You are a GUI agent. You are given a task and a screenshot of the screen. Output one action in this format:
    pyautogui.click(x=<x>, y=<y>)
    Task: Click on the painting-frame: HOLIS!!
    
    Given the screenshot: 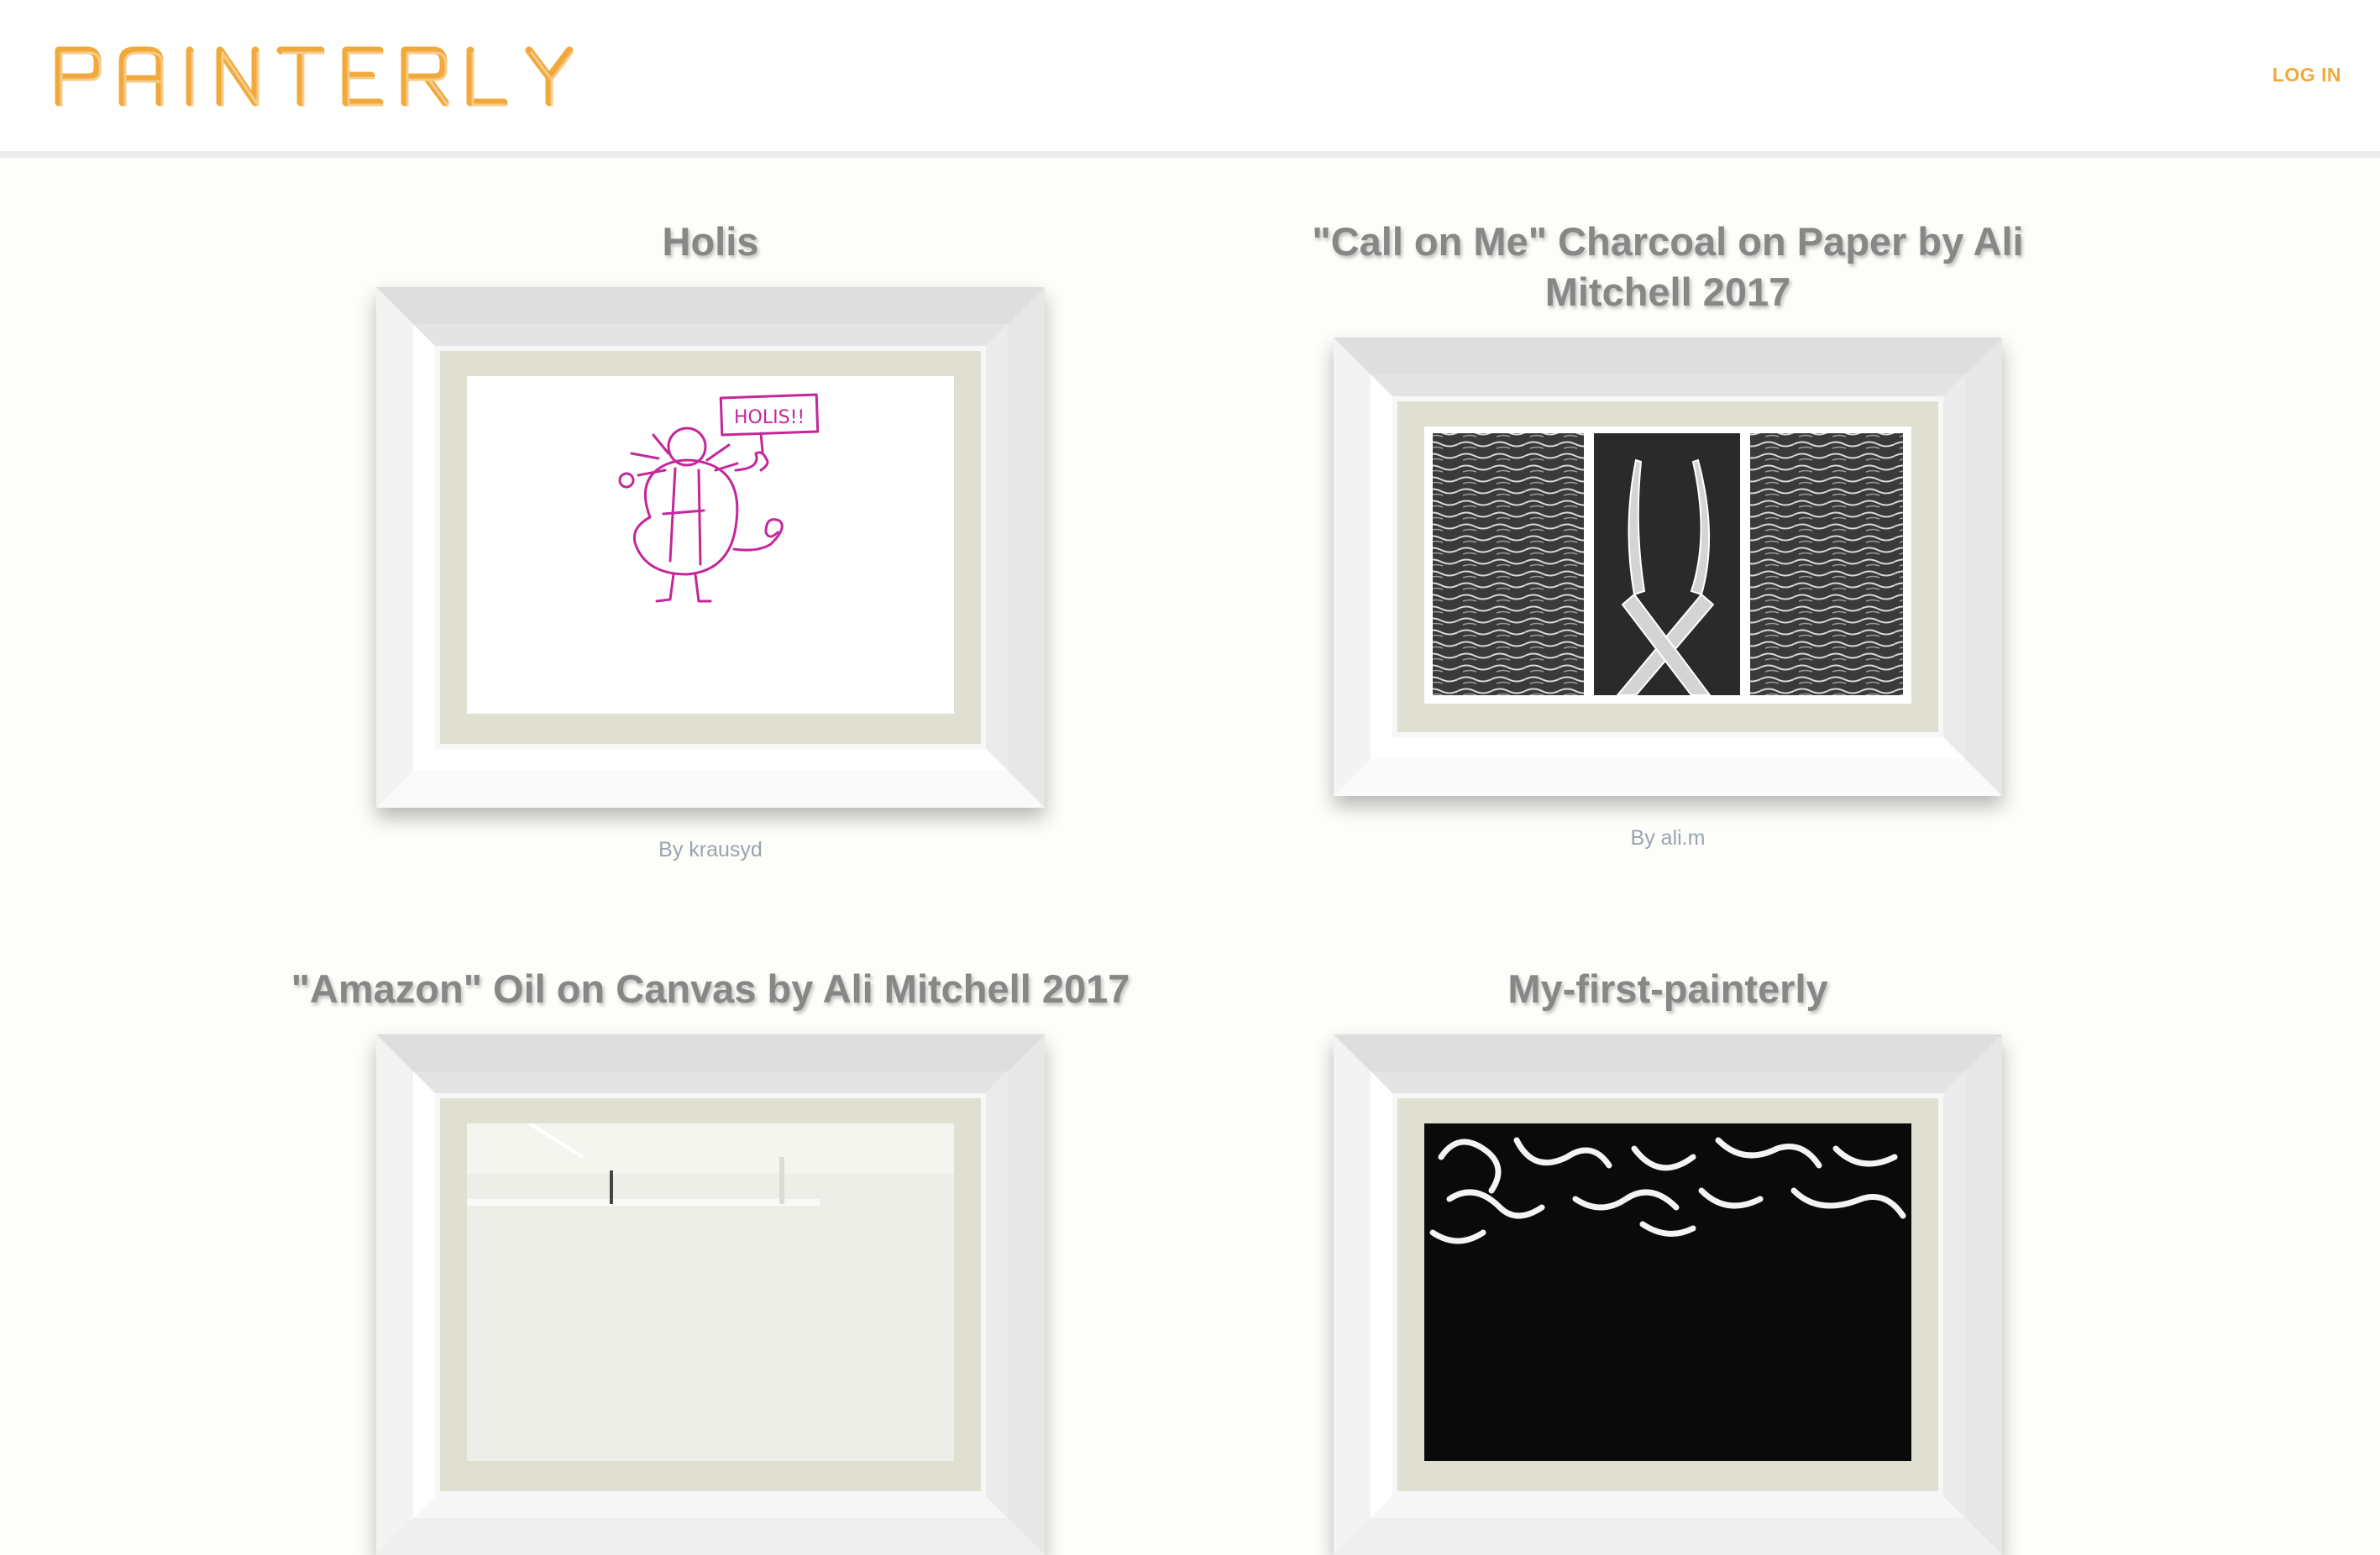 What is the action you would take?
    pyautogui.click(x=710, y=547)
    